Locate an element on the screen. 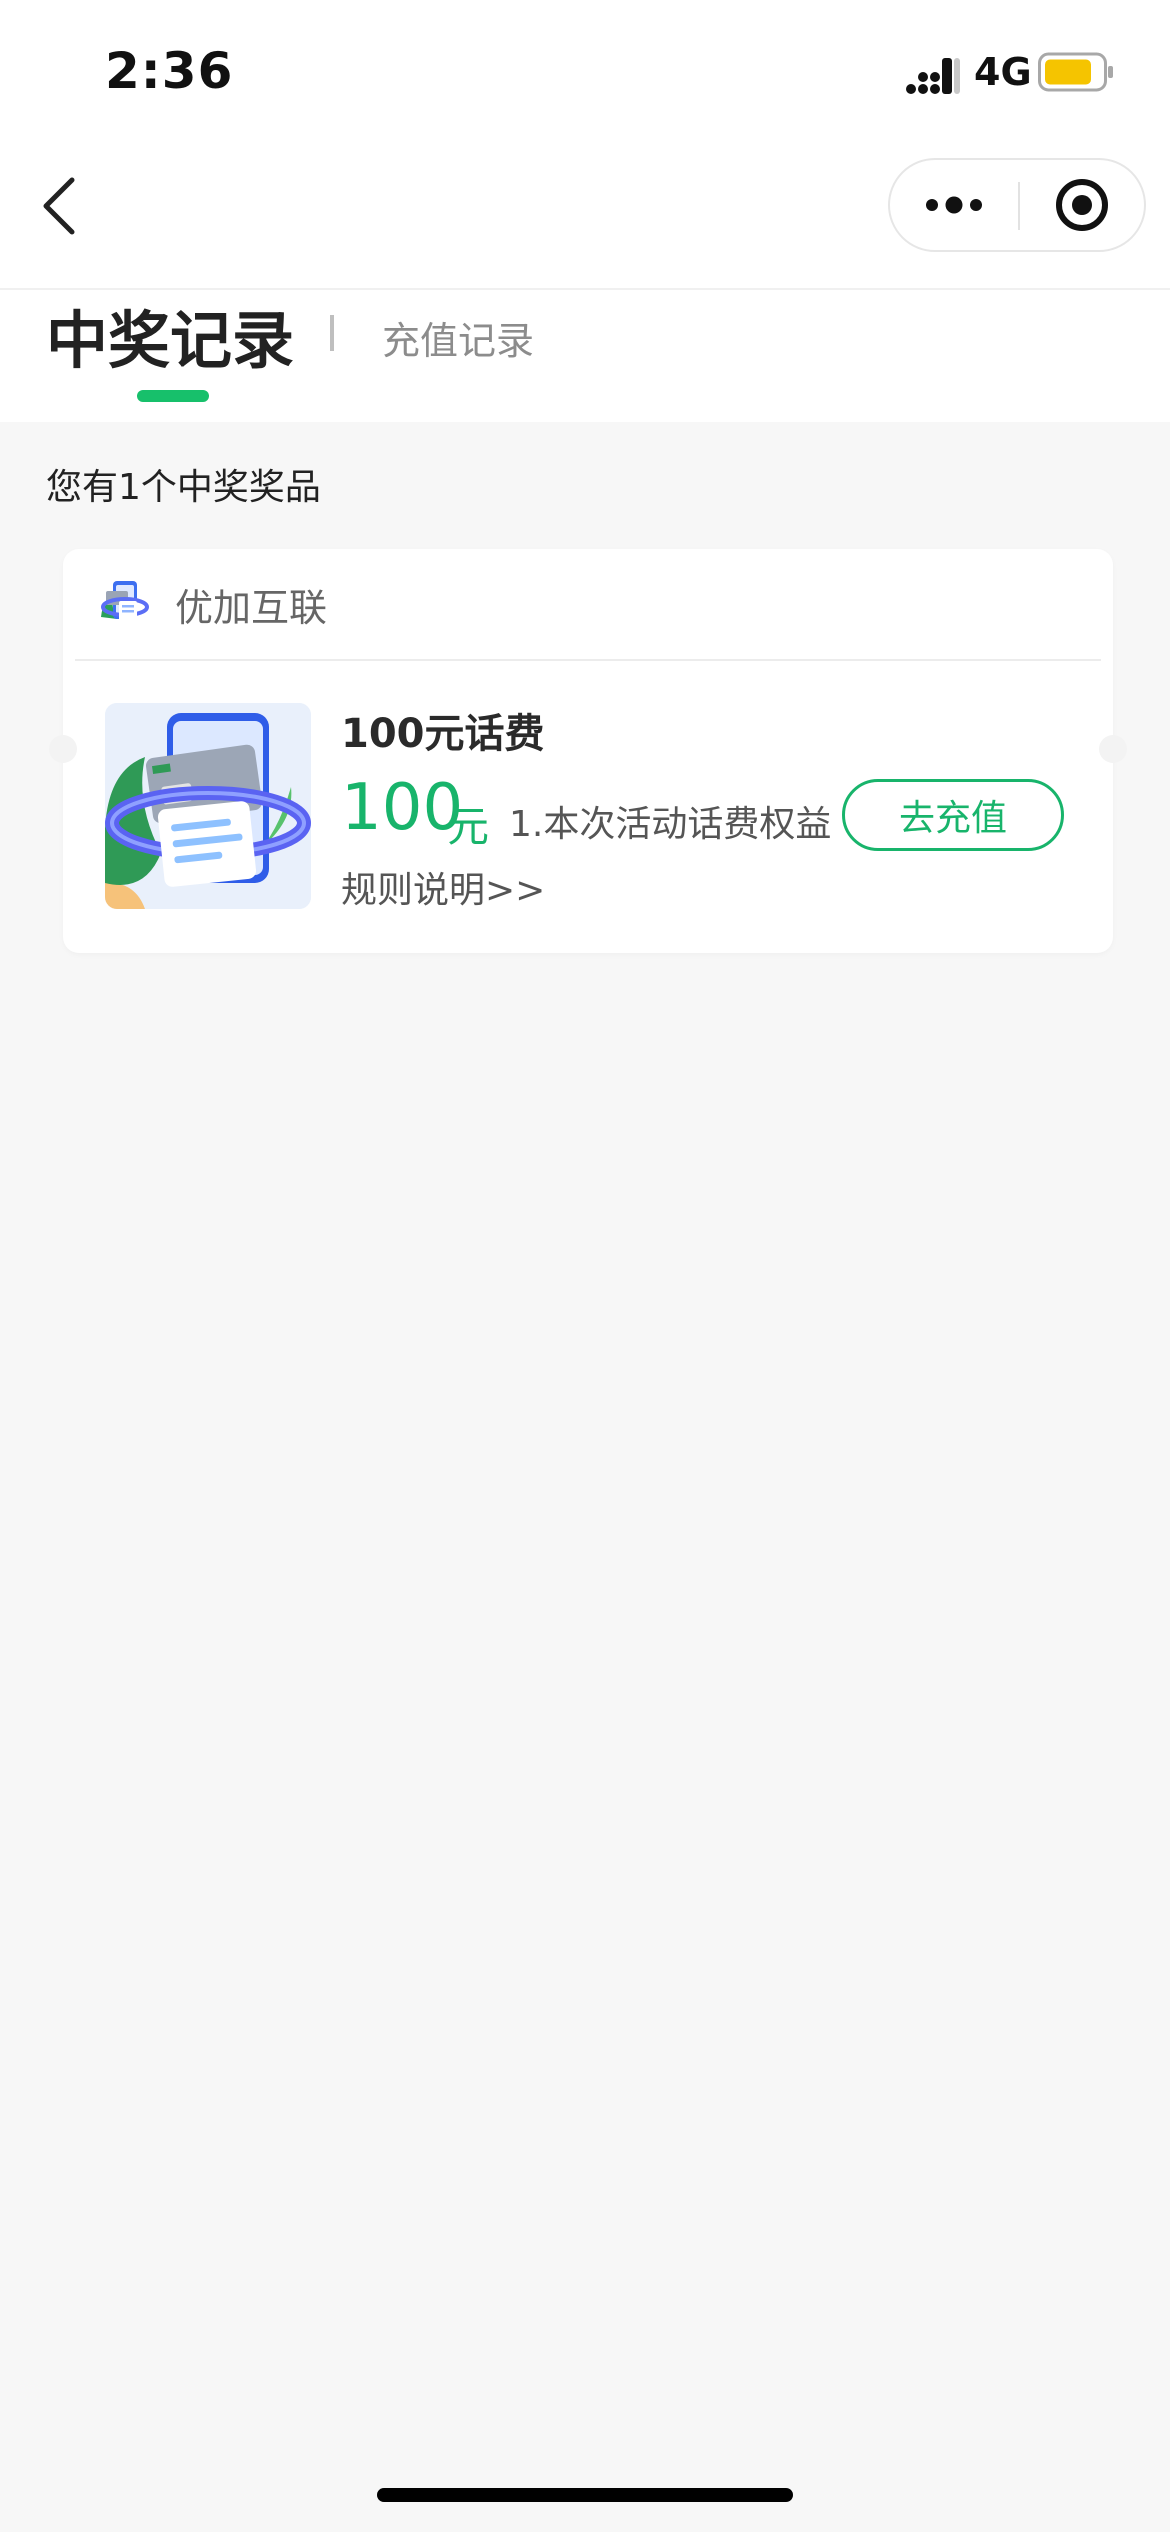 The image size is (1170, 2532). price-unit: 元 is located at coordinates (468, 826).